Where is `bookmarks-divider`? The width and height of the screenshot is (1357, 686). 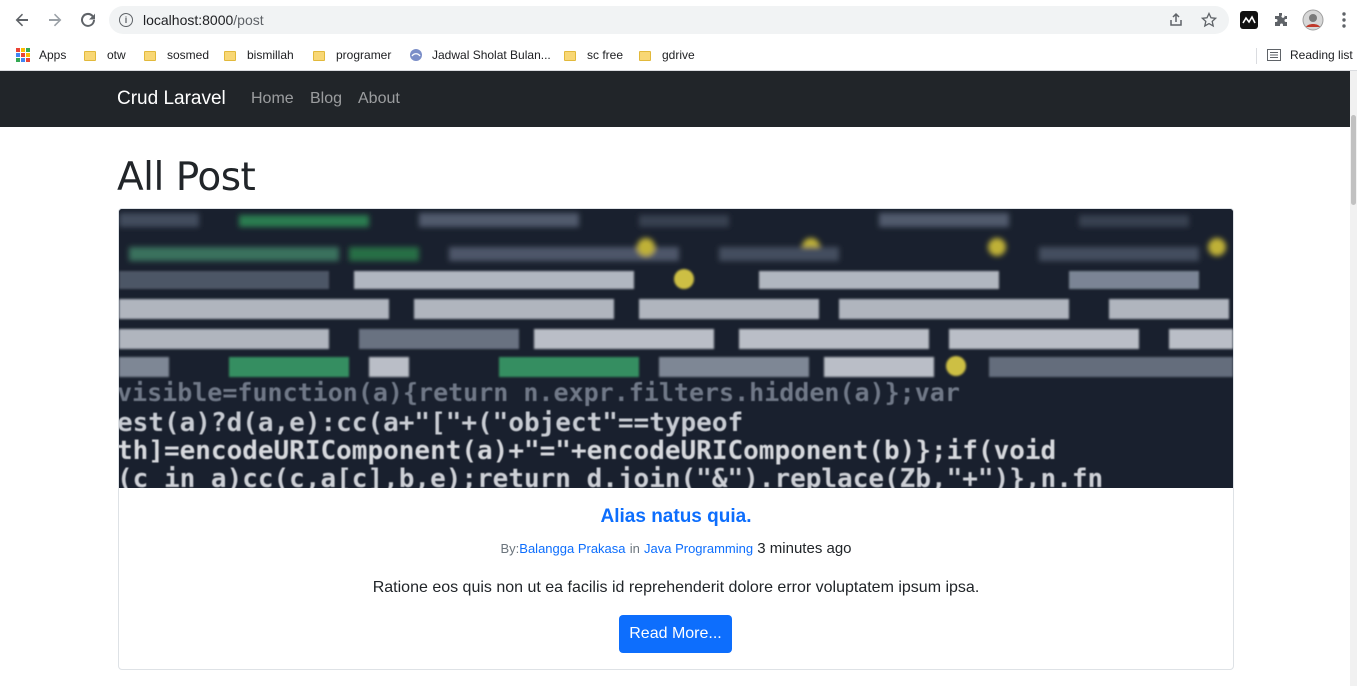
bookmarks-divider is located at coordinates (1256, 56).